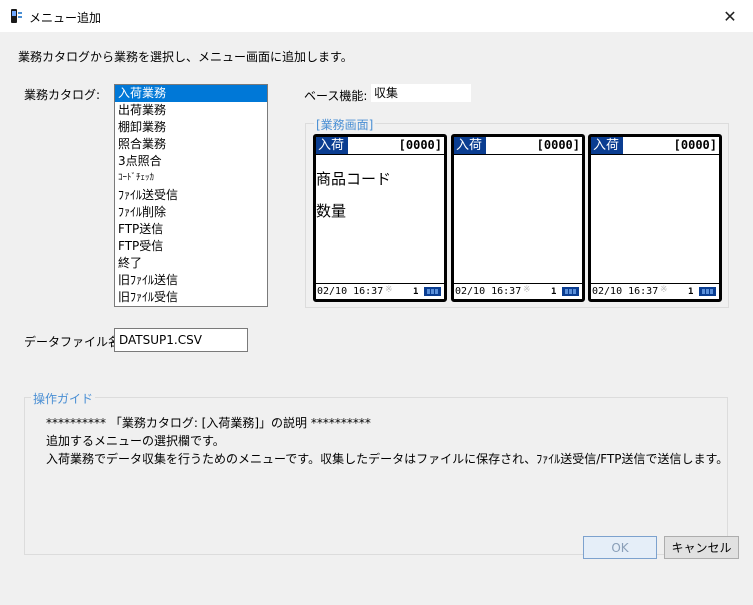  Describe the element at coordinates (191, 212) in the screenshot. I see `catalog-item: ﾌｧｲﾙ削除` at that location.